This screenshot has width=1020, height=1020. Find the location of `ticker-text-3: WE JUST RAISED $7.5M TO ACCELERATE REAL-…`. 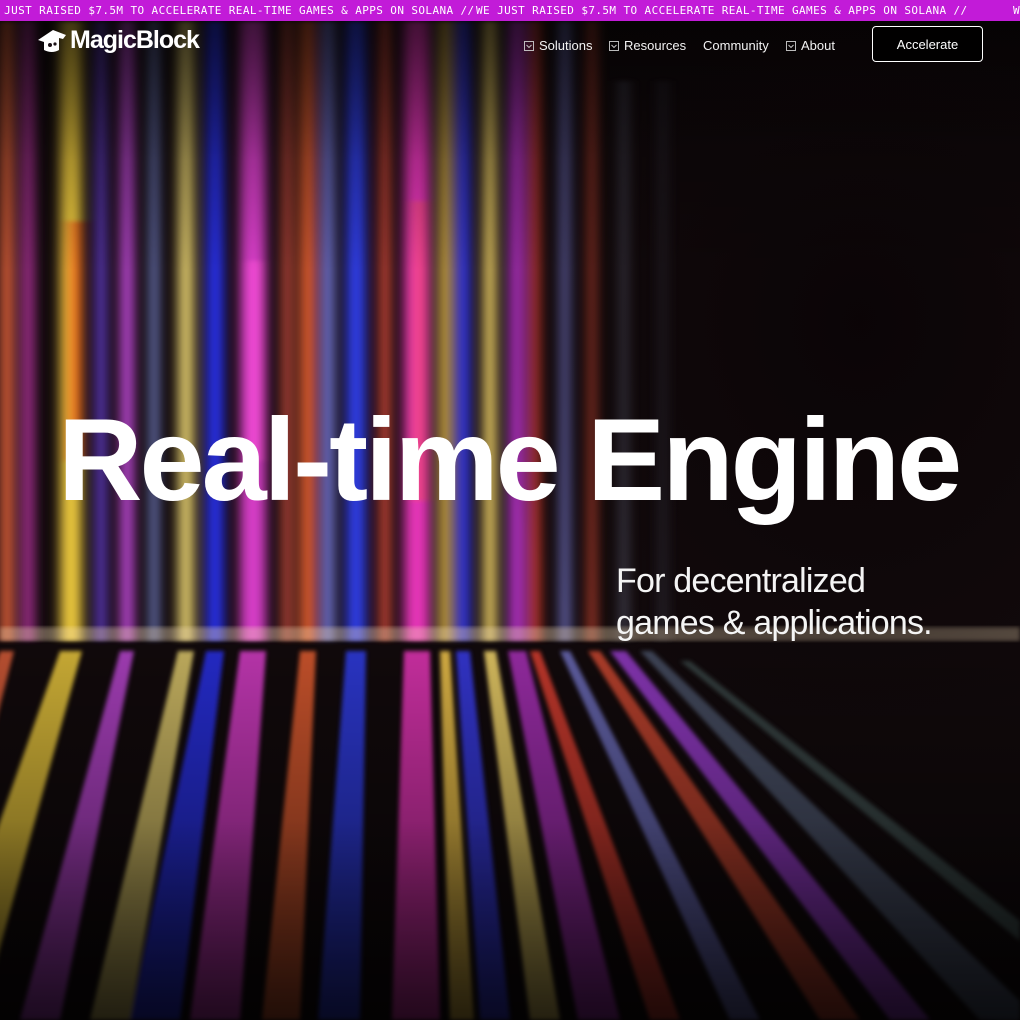

ticker-text-3: WE JUST RAISED $7.5M TO ACCELERATE REAL-… is located at coordinates (1016, 10).